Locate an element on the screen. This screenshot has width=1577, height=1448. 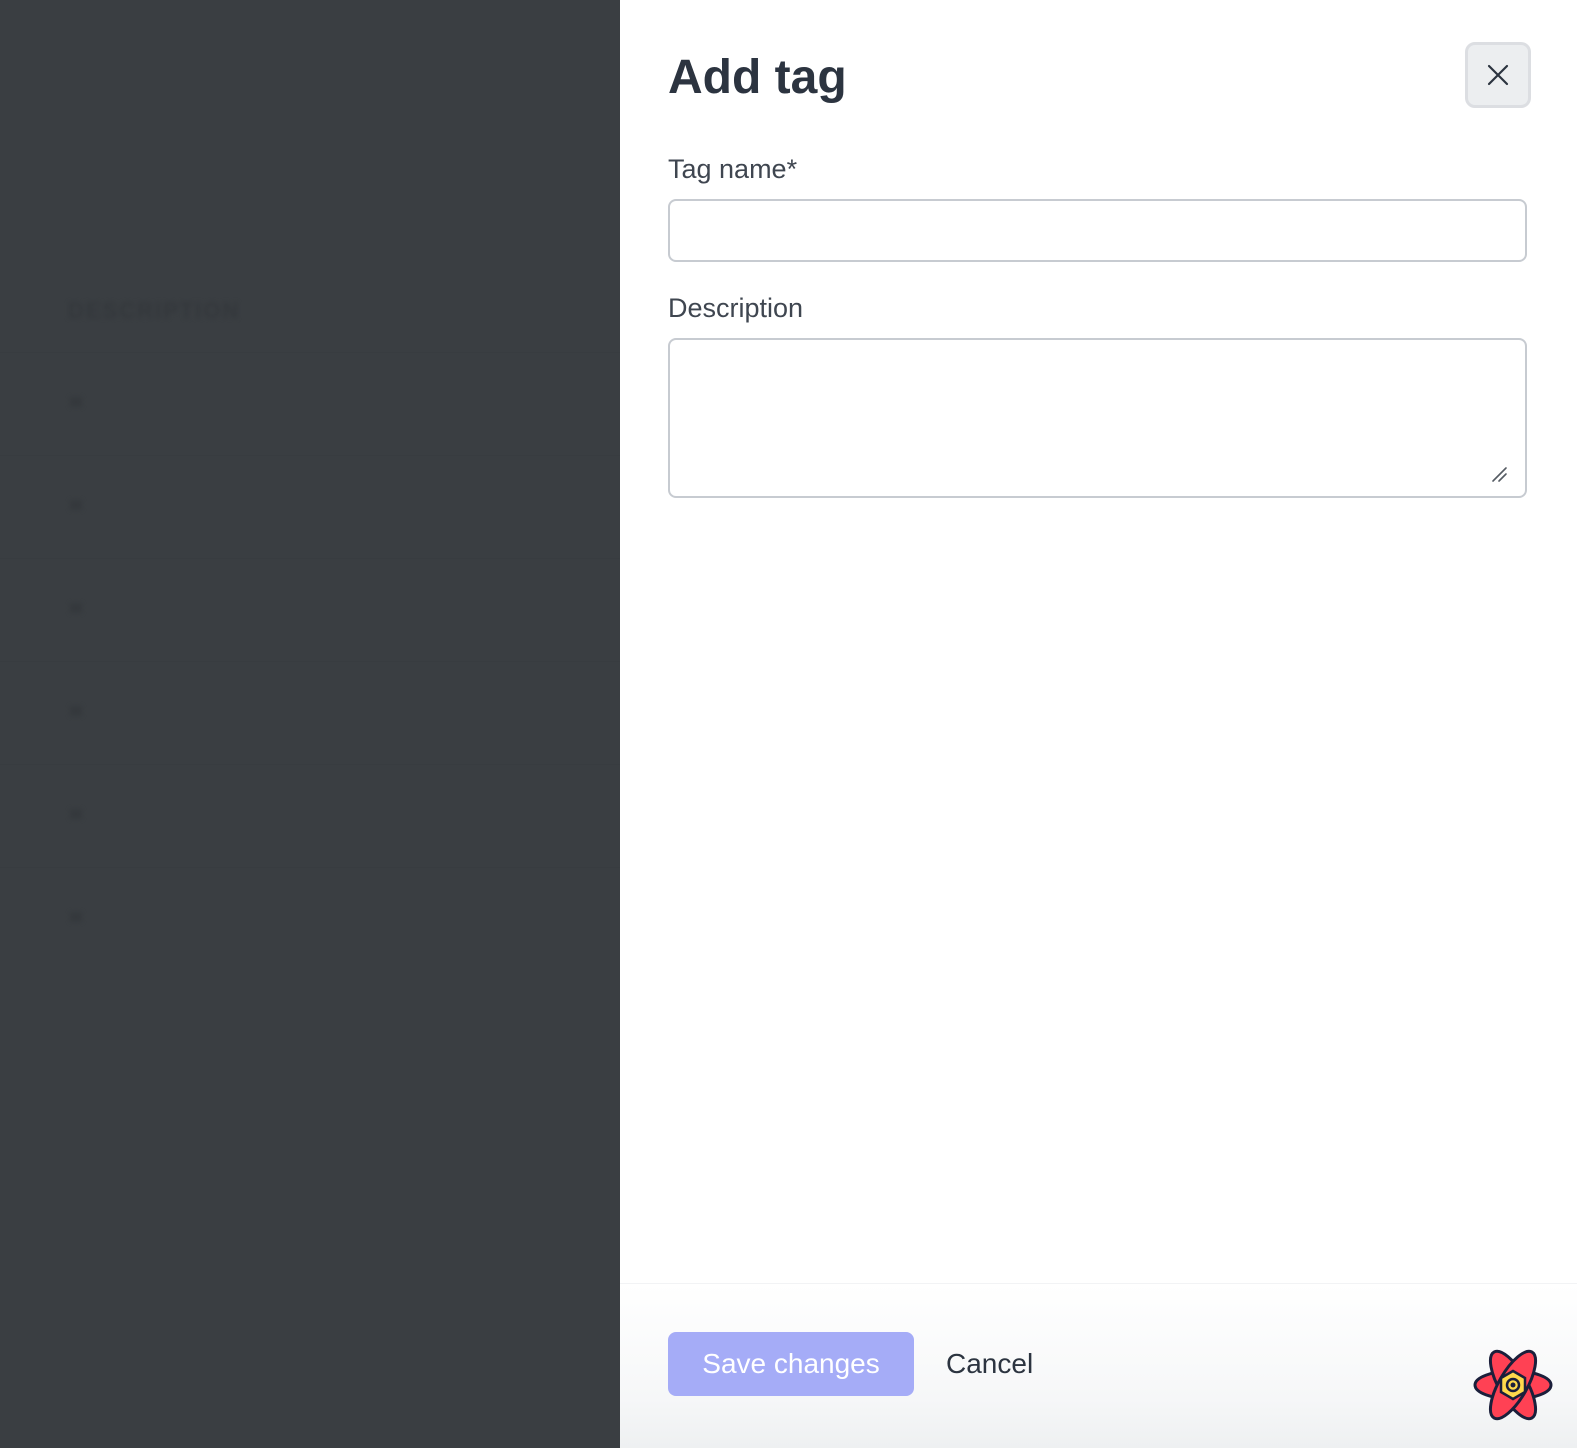
panel-title: Add tag is located at coordinates (757, 77).